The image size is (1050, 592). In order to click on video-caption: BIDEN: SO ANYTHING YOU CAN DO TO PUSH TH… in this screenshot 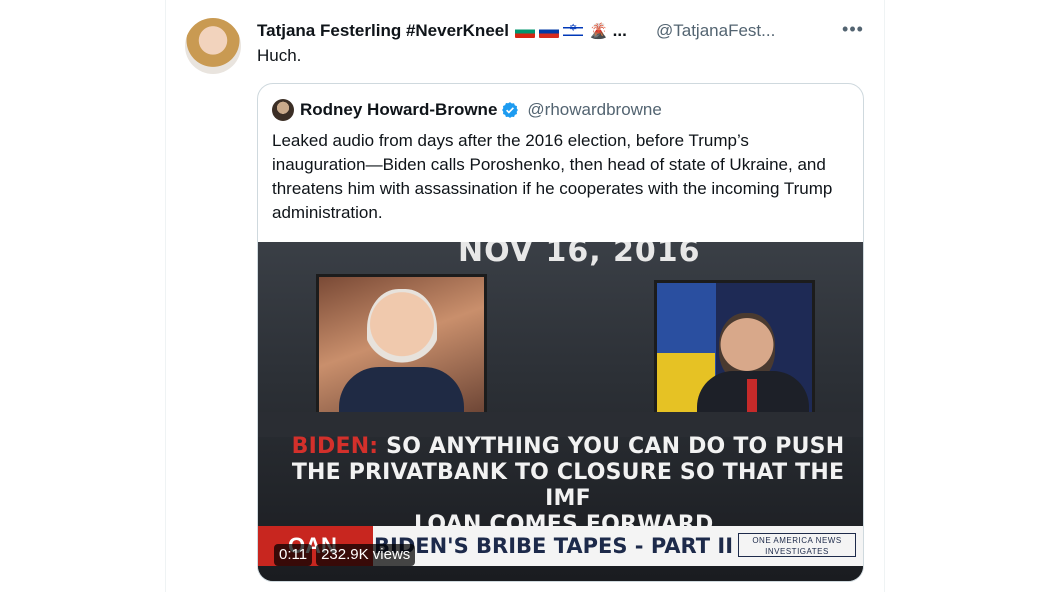, I will do `click(568, 486)`.